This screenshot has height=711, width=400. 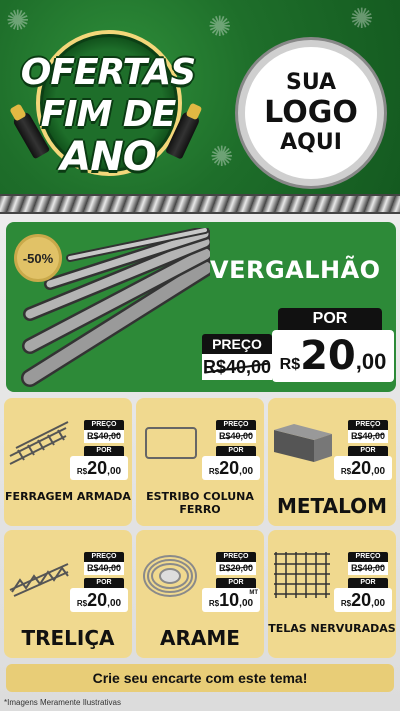 I want to click on product-name: FERRAGEM ARMADA, so click(x=68, y=496).